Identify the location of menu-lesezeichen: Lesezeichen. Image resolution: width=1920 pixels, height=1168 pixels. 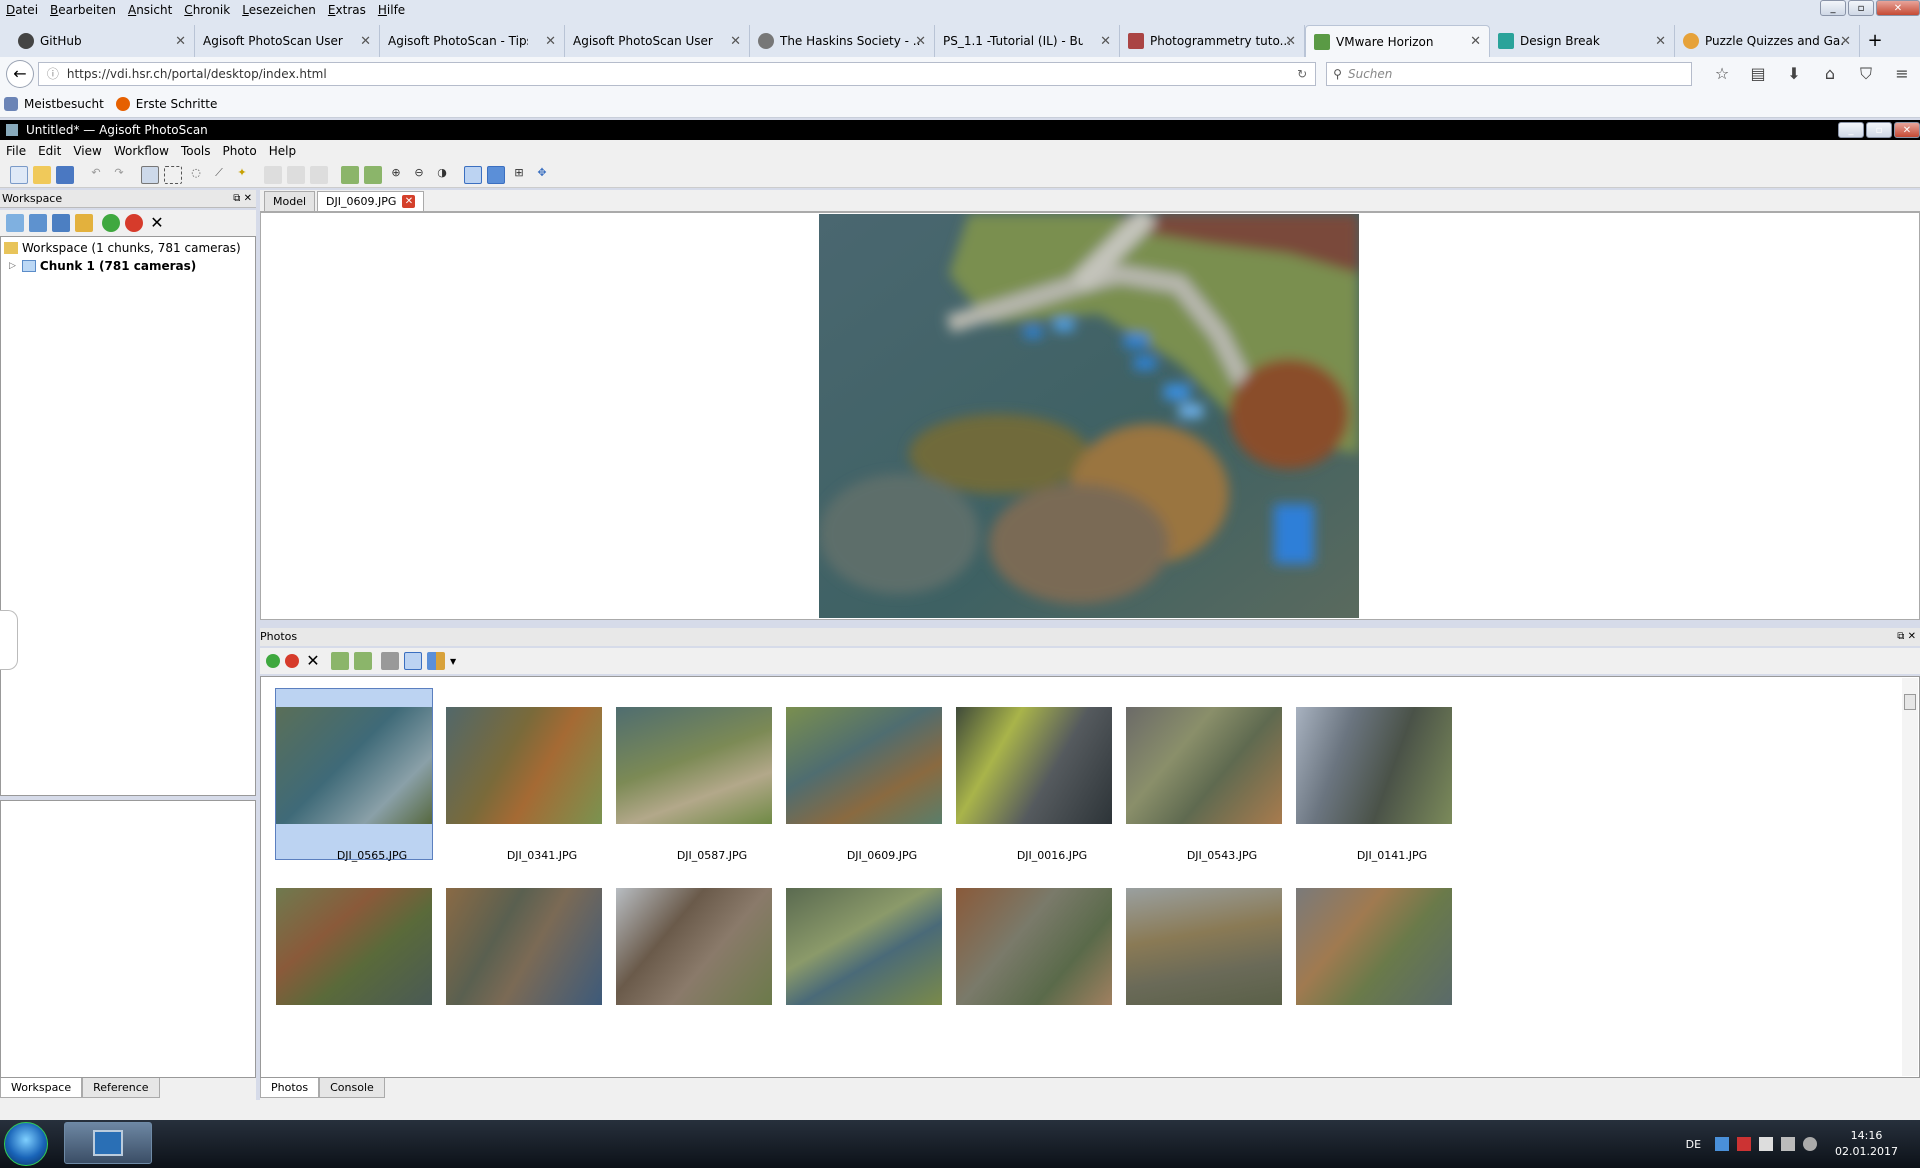
(279, 10).